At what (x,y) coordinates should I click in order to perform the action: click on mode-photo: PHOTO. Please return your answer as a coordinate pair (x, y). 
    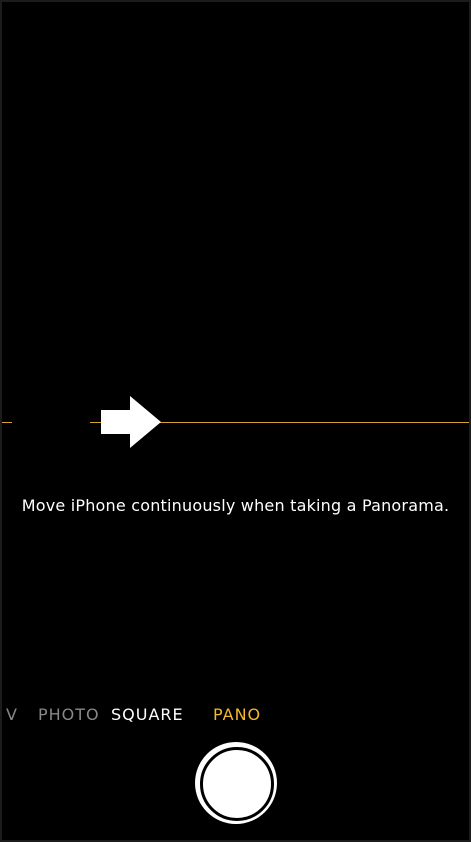
    Looking at the image, I should click on (69, 714).